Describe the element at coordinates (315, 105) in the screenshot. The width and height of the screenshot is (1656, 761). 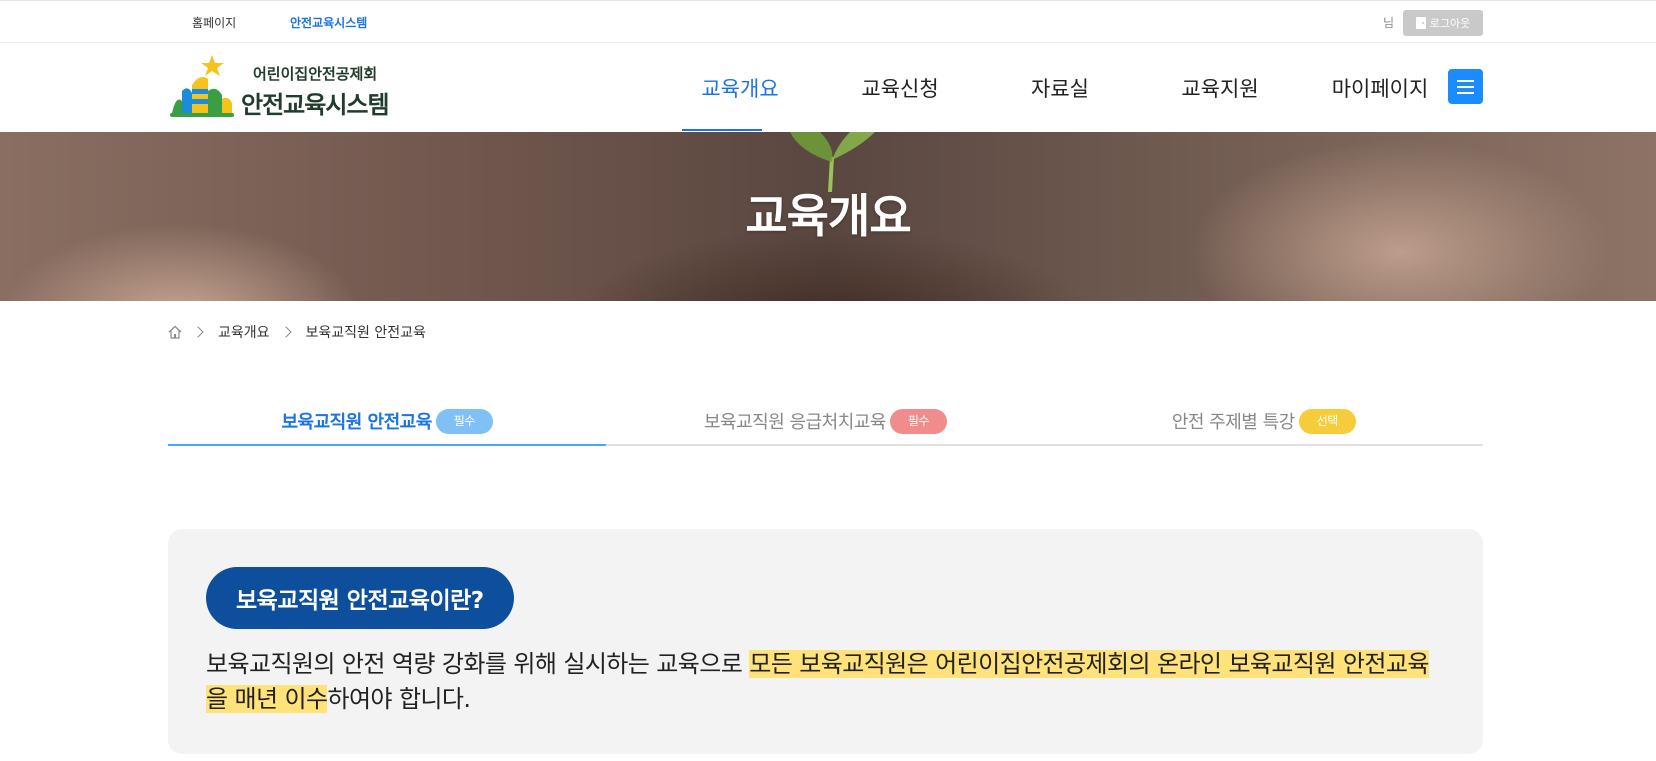
I see `logo-system-name: 안전교육시스템` at that location.